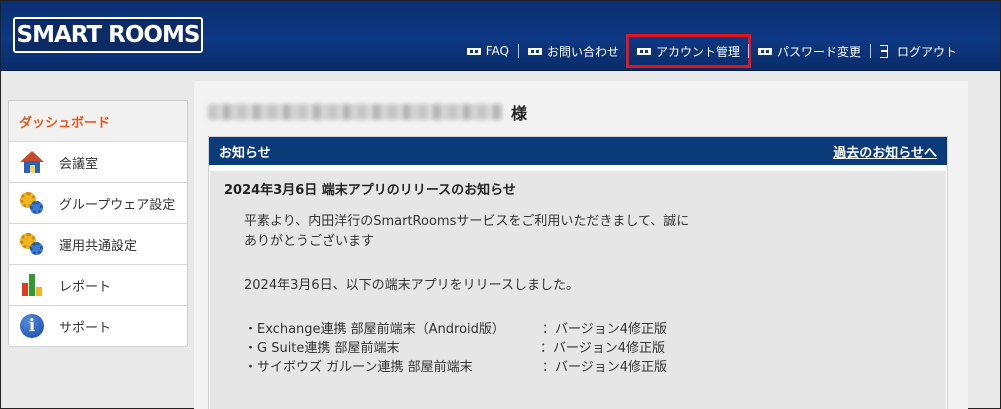 The image size is (1001, 409). I want to click on sidebar-item-dashboard: ダッシュボード, so click(98, 121).